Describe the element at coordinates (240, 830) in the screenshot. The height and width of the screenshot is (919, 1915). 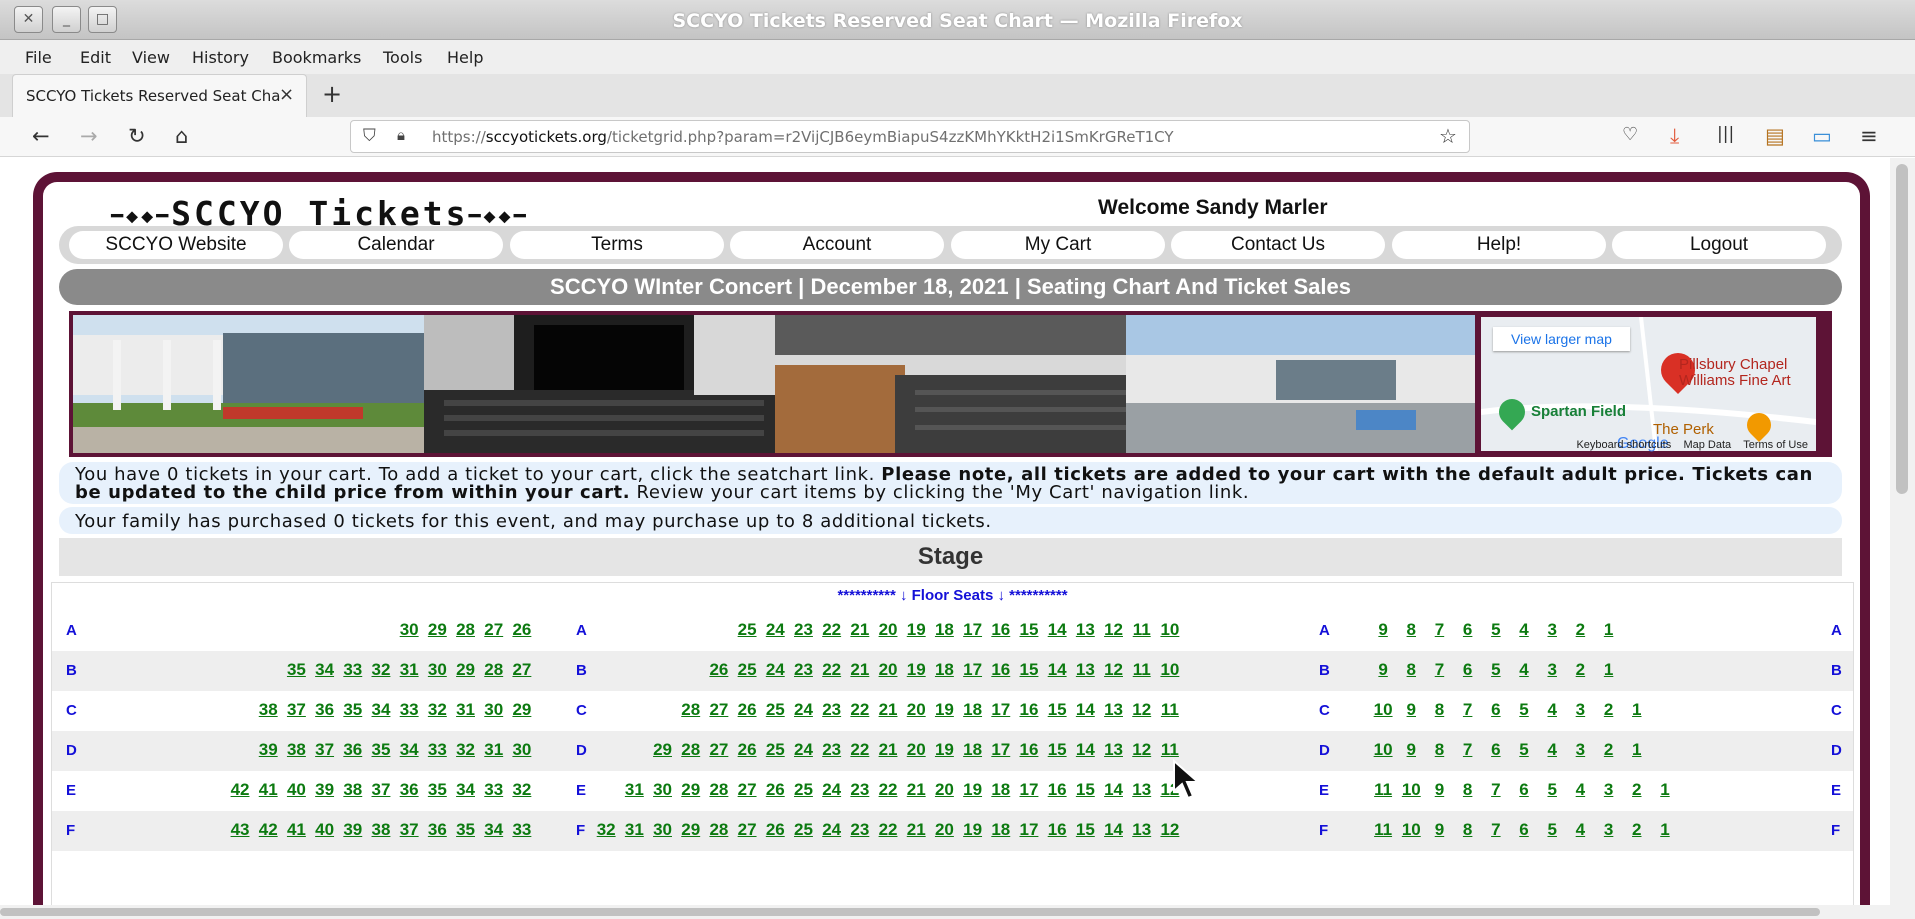
I see `seat-link: 43` at that location.